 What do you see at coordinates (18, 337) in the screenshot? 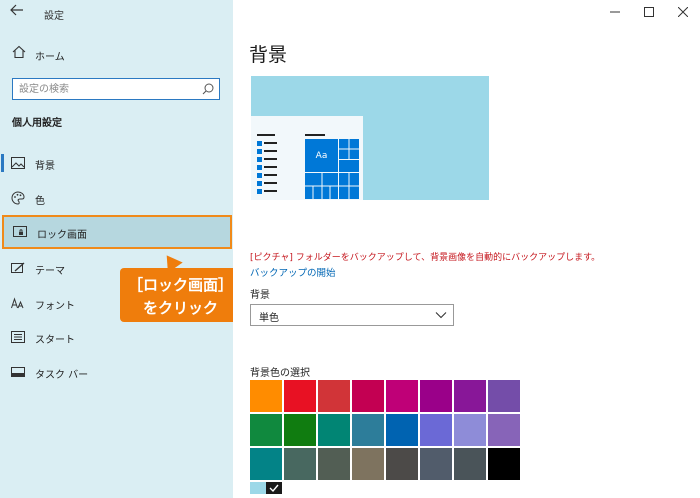
I see `start-icon` at bounding box center [18, 337].